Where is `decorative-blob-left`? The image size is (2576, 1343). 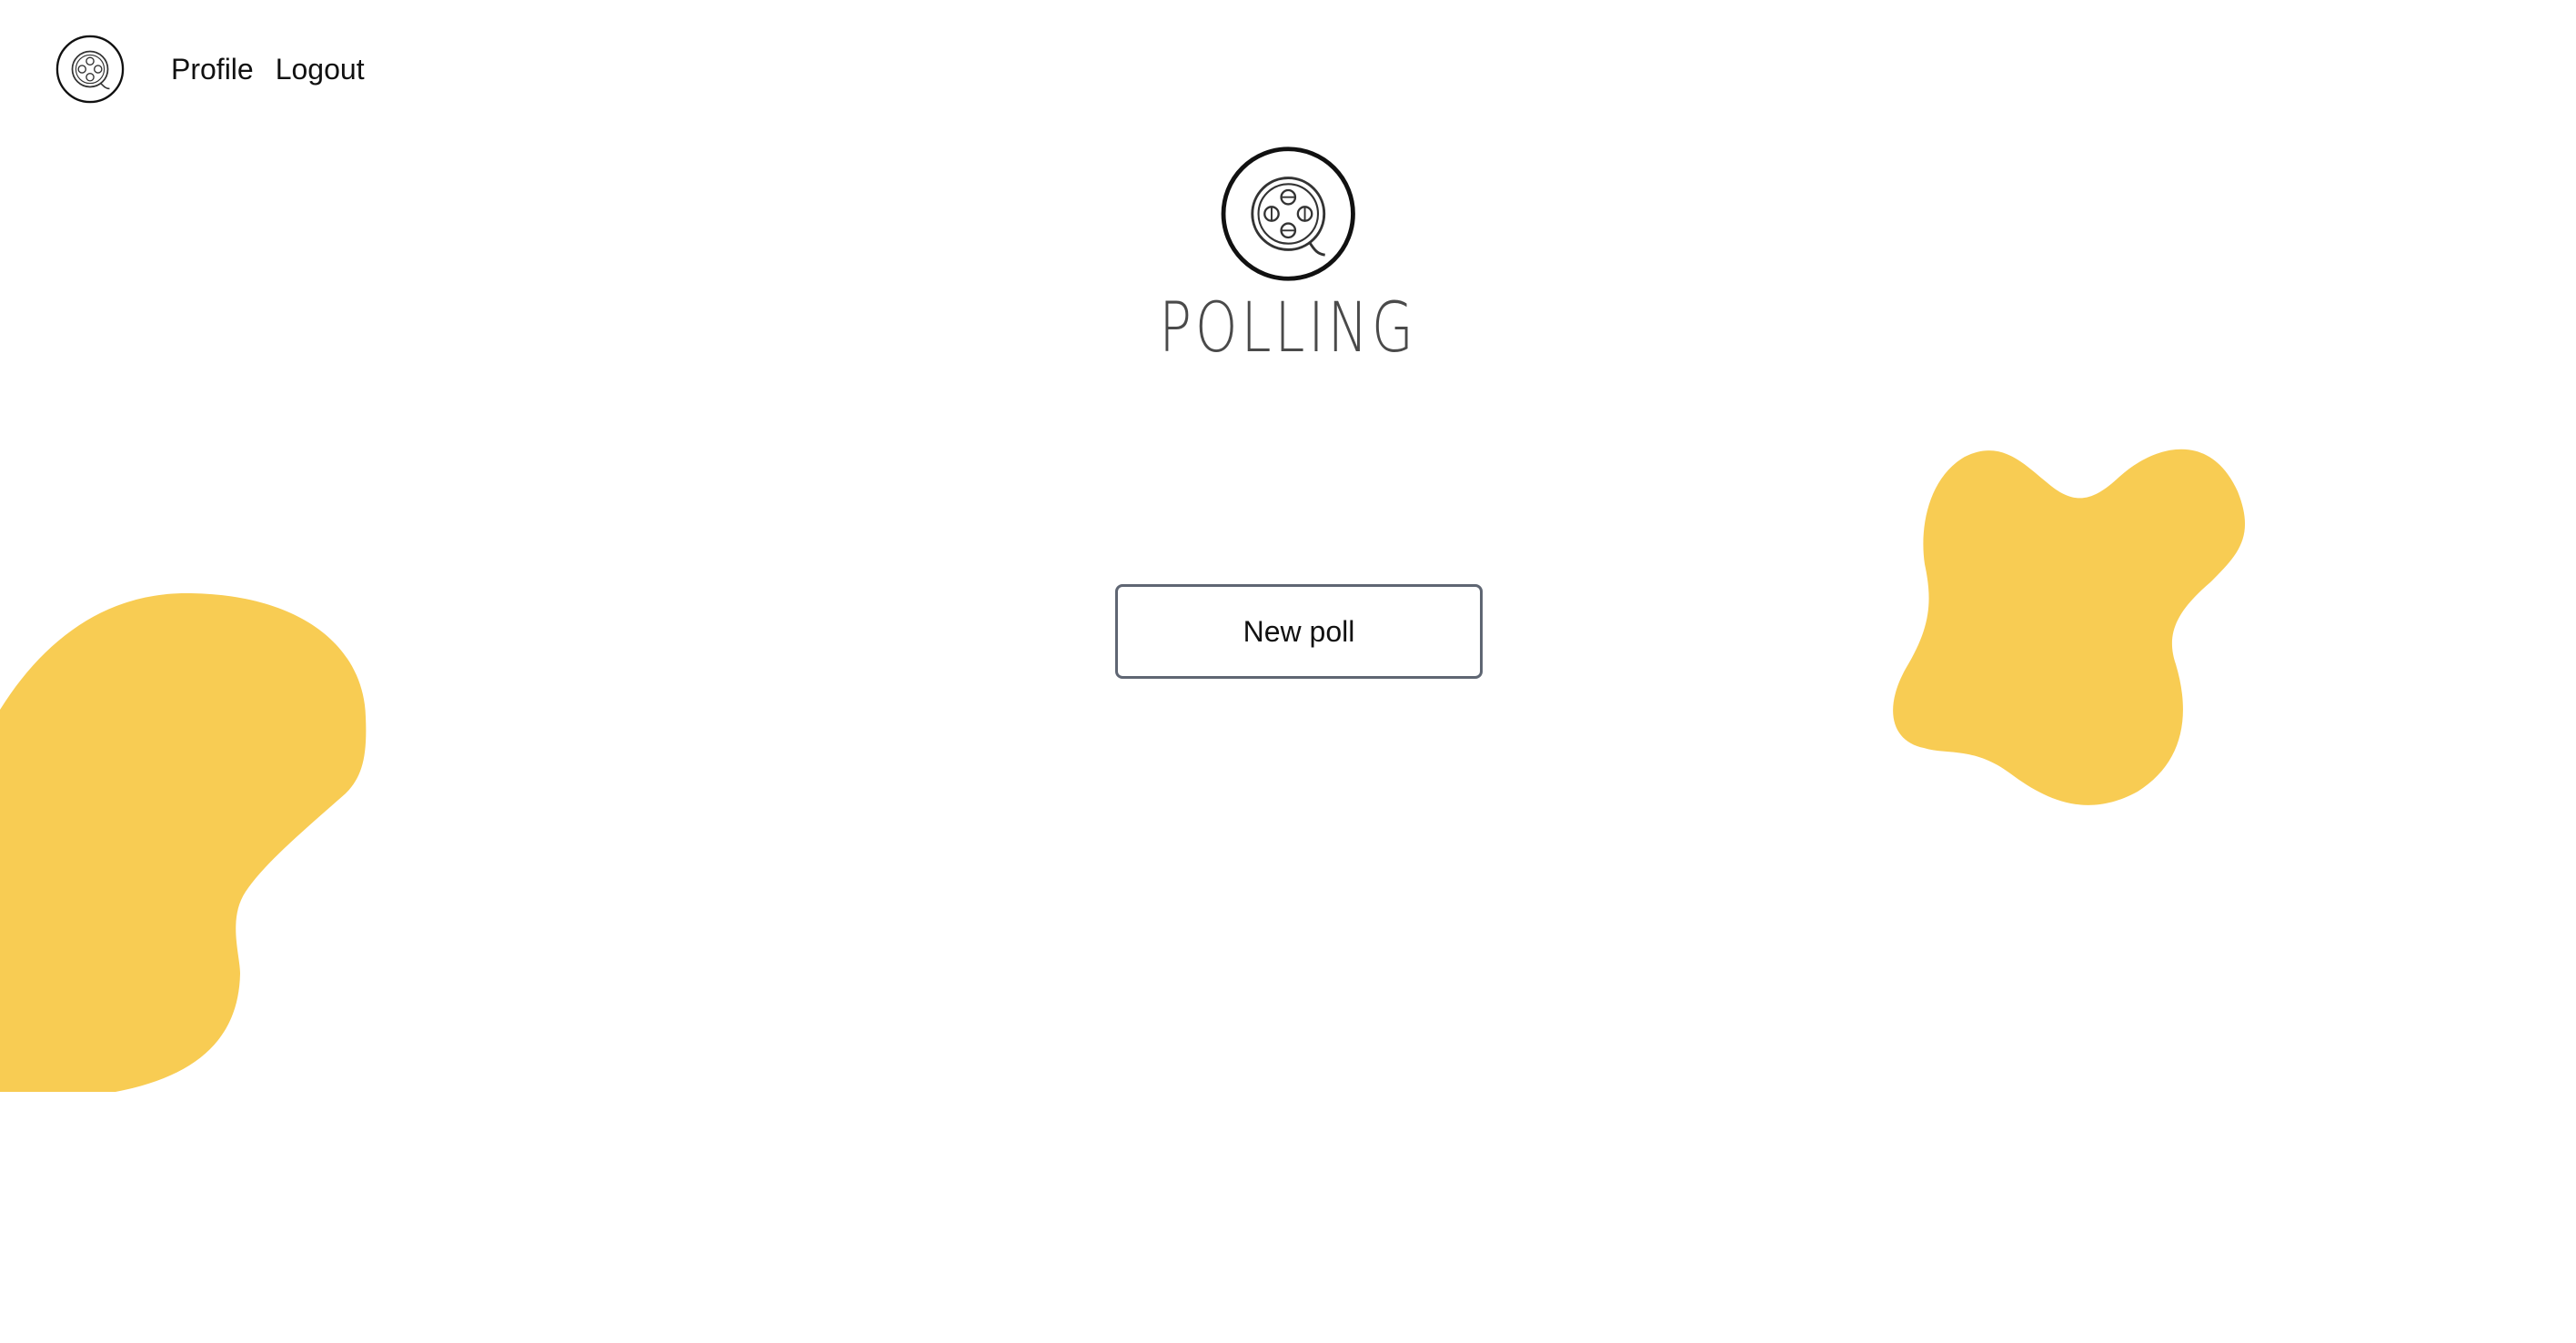
decorative-blob-left is located at coordinates (183, 842).